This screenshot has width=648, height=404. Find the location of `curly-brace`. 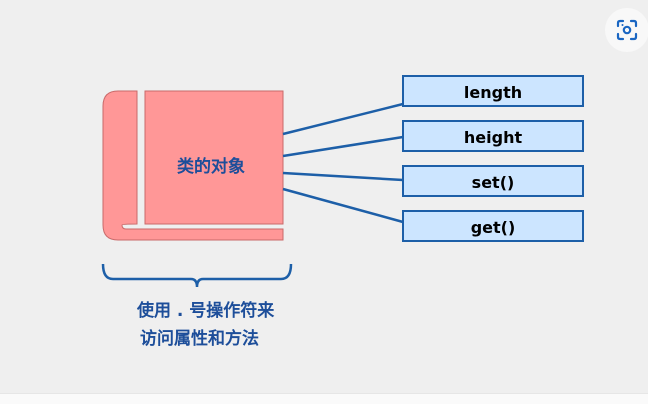

curly-brace is located at coordinates (197, 275).